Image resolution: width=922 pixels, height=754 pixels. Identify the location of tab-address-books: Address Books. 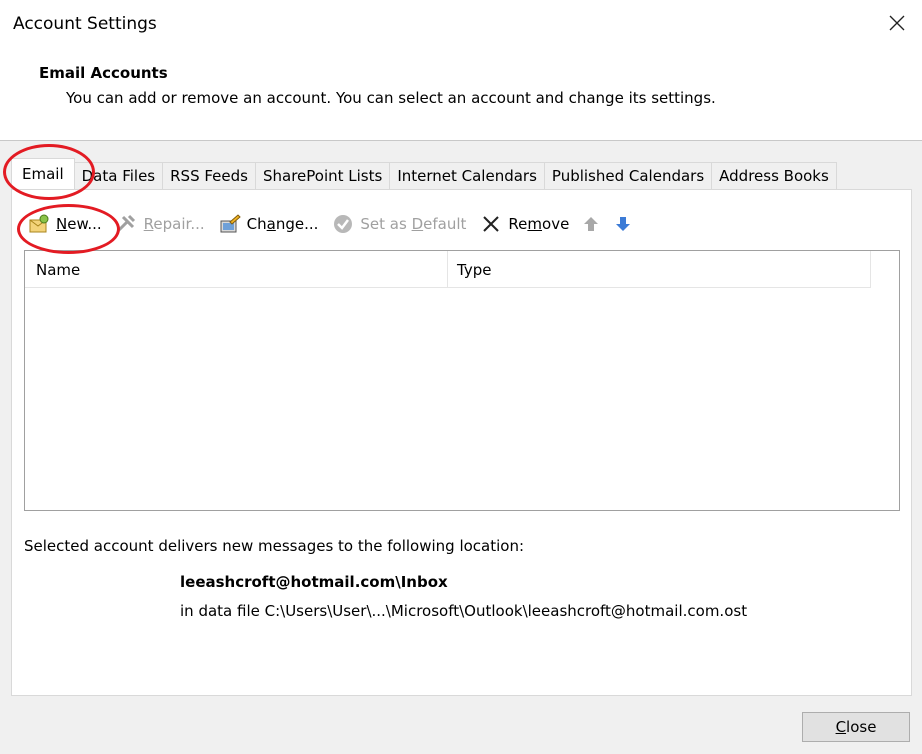
(774, 175).